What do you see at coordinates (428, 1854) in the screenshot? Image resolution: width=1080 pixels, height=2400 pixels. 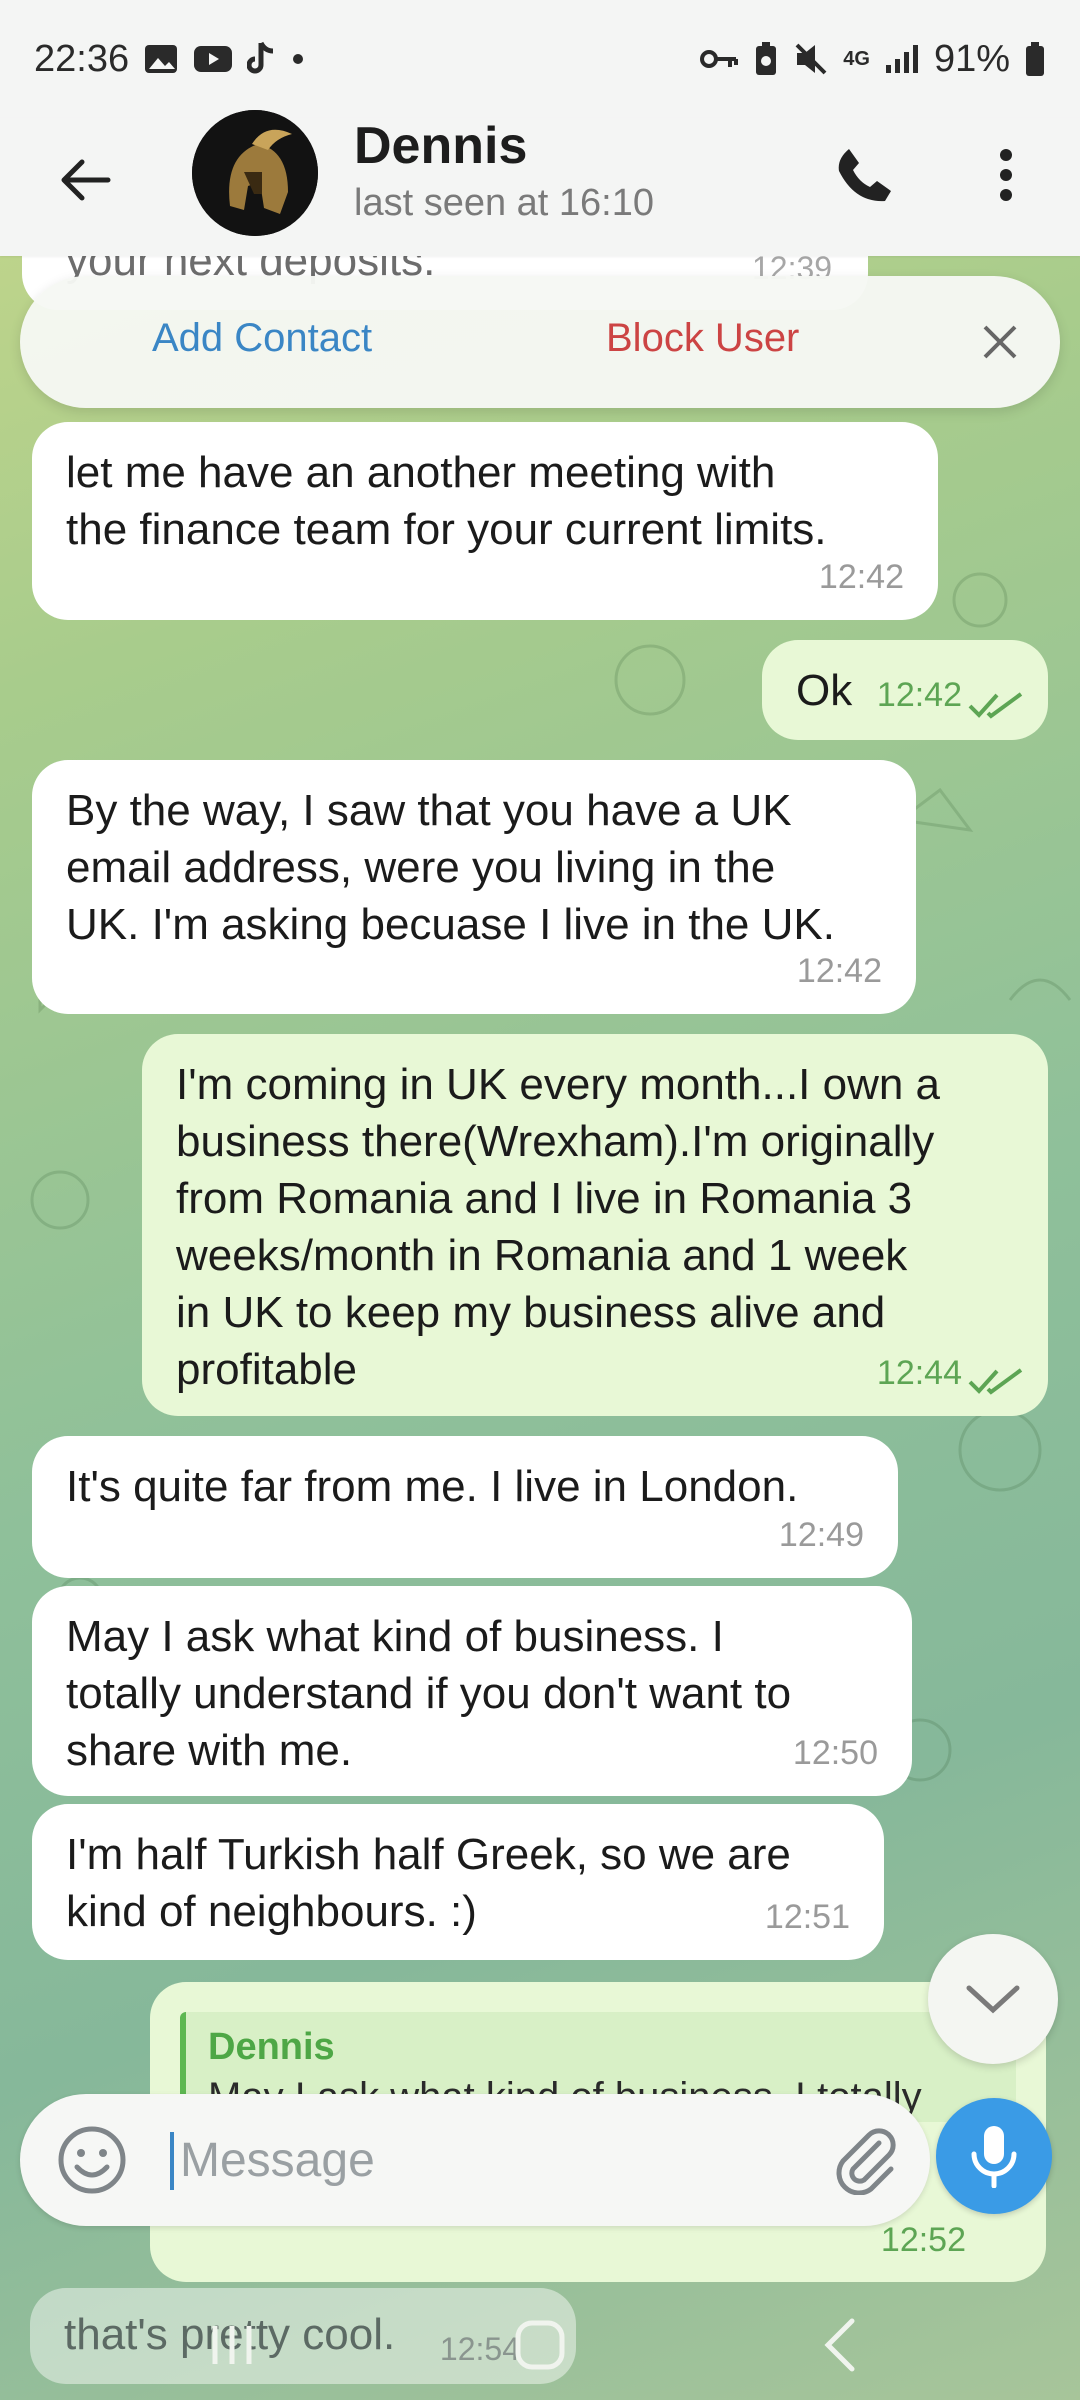 I see `message-line: I'm half Turkish half Greek, so we are` at bounding box center [428, 1854].